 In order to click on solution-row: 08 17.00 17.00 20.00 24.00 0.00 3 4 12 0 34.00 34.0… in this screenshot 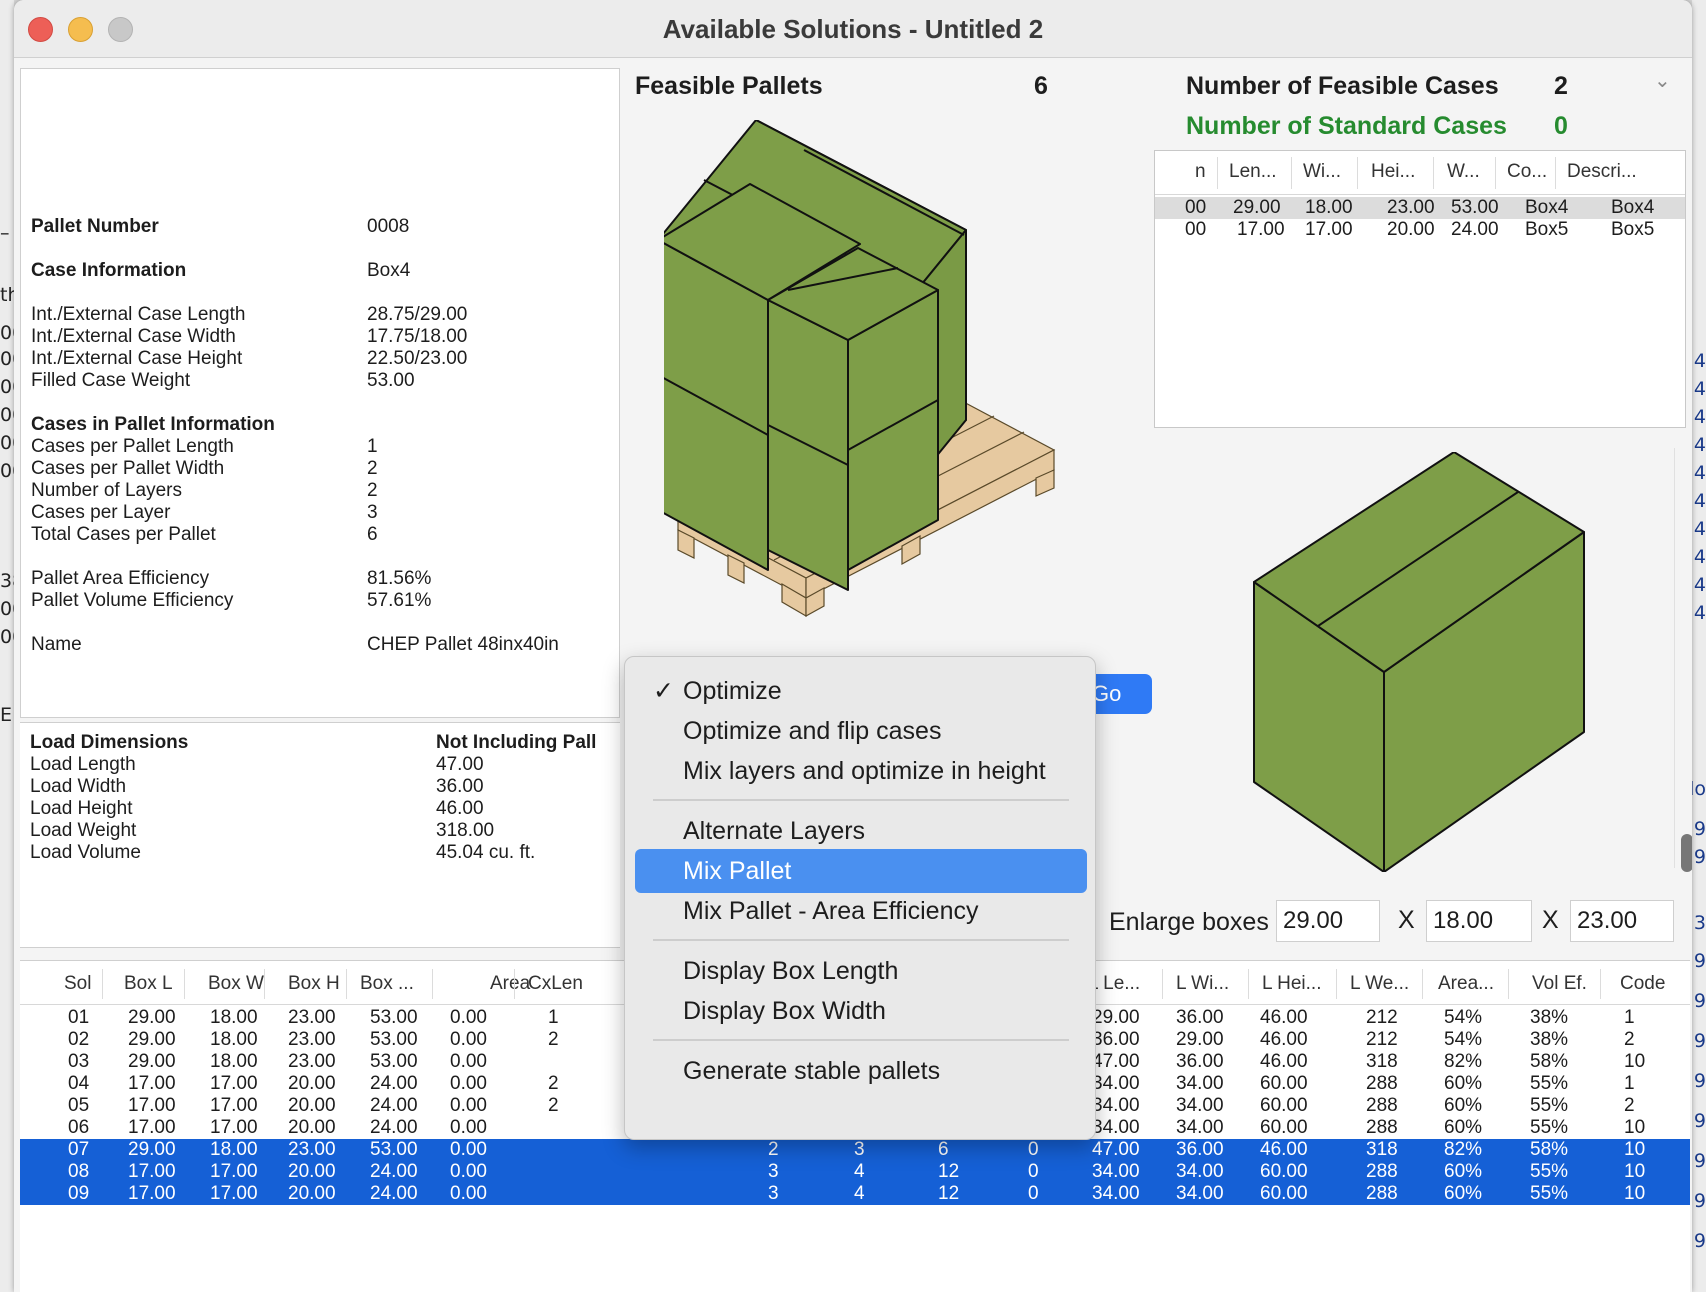, I will do `click(855, 1172)`.